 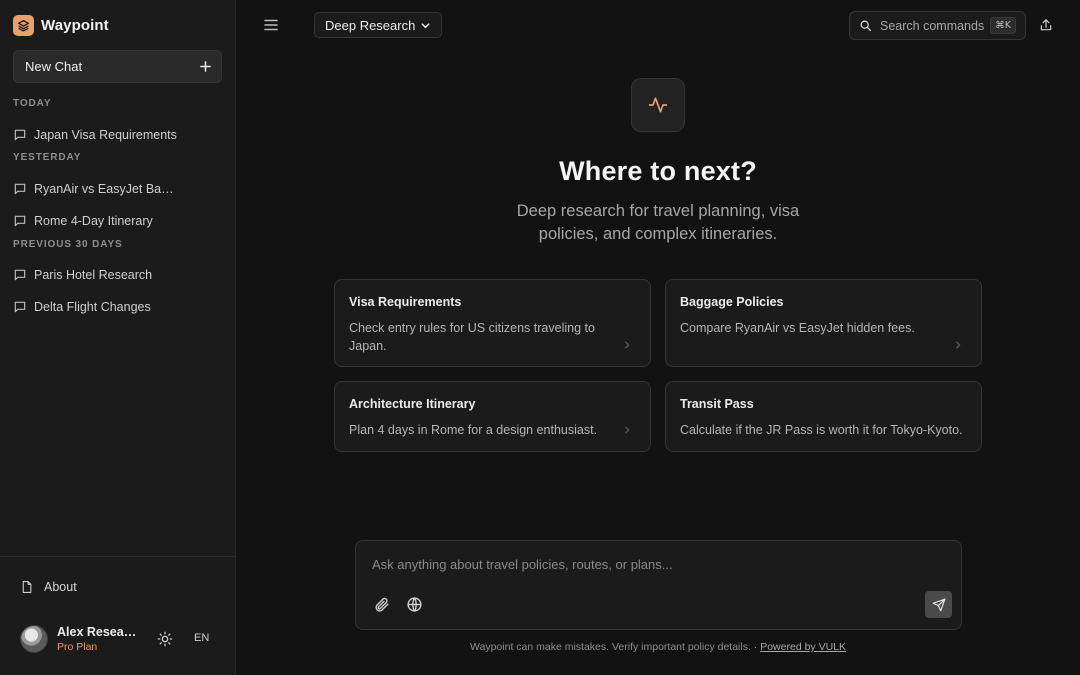 I want to click on chat-item-label: Rome 4-Day Itinerary, so click(x=93, y=221).